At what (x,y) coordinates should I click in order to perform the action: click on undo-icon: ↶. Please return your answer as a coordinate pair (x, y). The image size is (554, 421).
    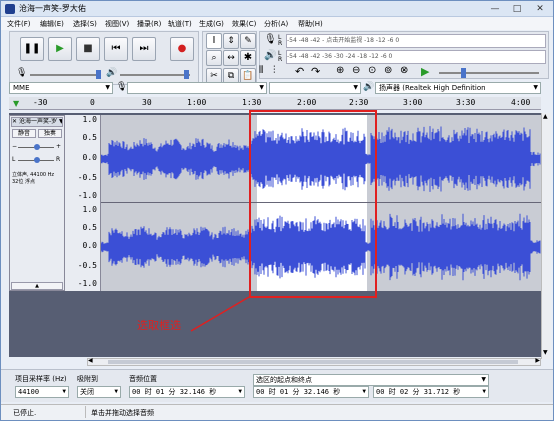
    Looking at the image, I should click on (299, 71).